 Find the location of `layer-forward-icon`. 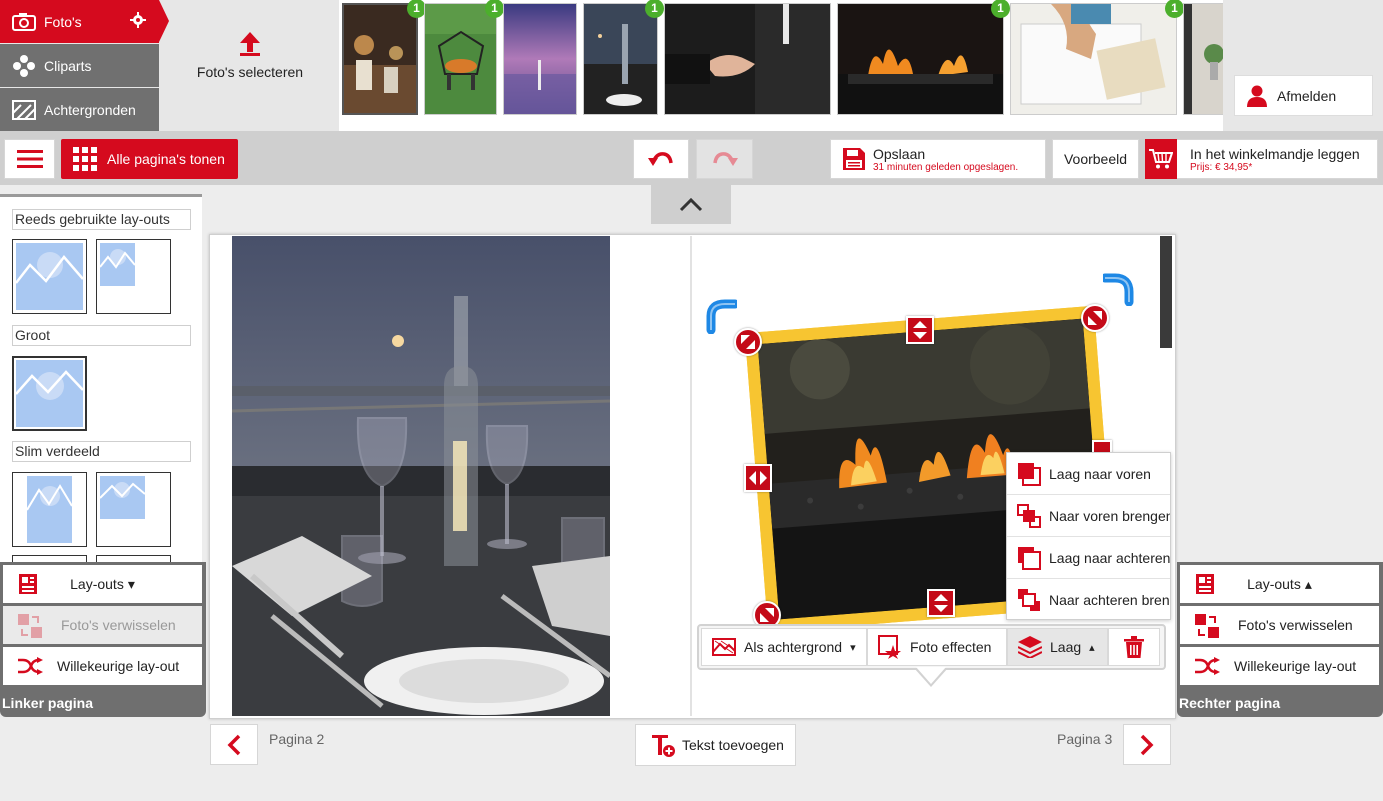

layer-forward-icon is located at coordinates (1029, 474).